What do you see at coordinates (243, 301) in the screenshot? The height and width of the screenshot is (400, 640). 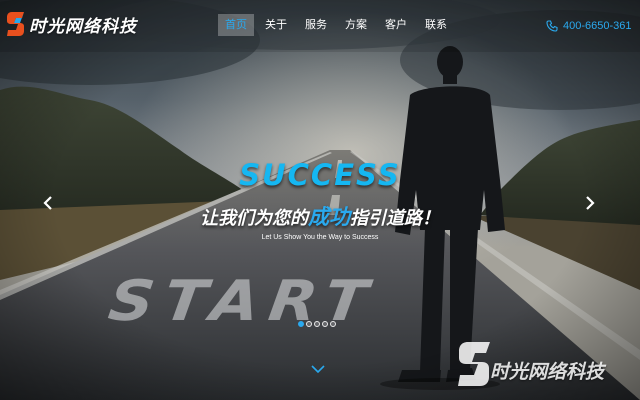 I see `road-start-text: START` at bounding box center [243, 301].